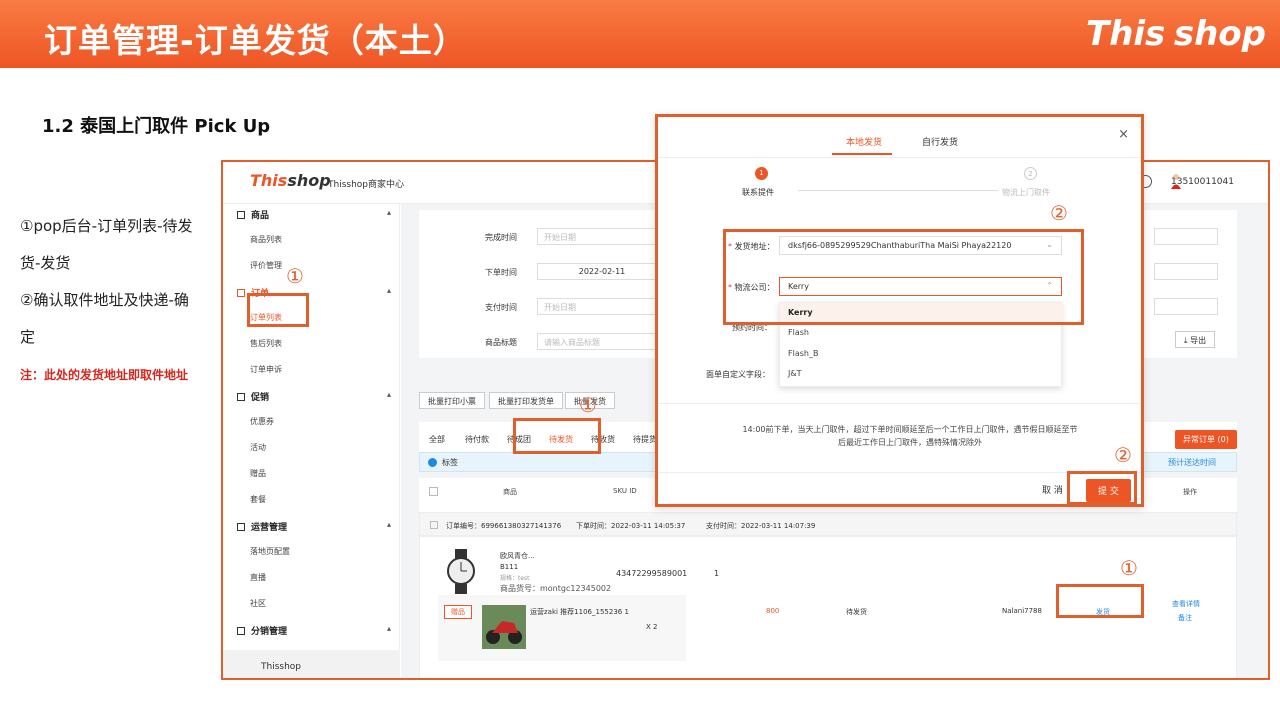 This screenshot has height=720, width=1280. I want to click on page-title: 订单管理-订单发货（本土）, so click(255, 40).